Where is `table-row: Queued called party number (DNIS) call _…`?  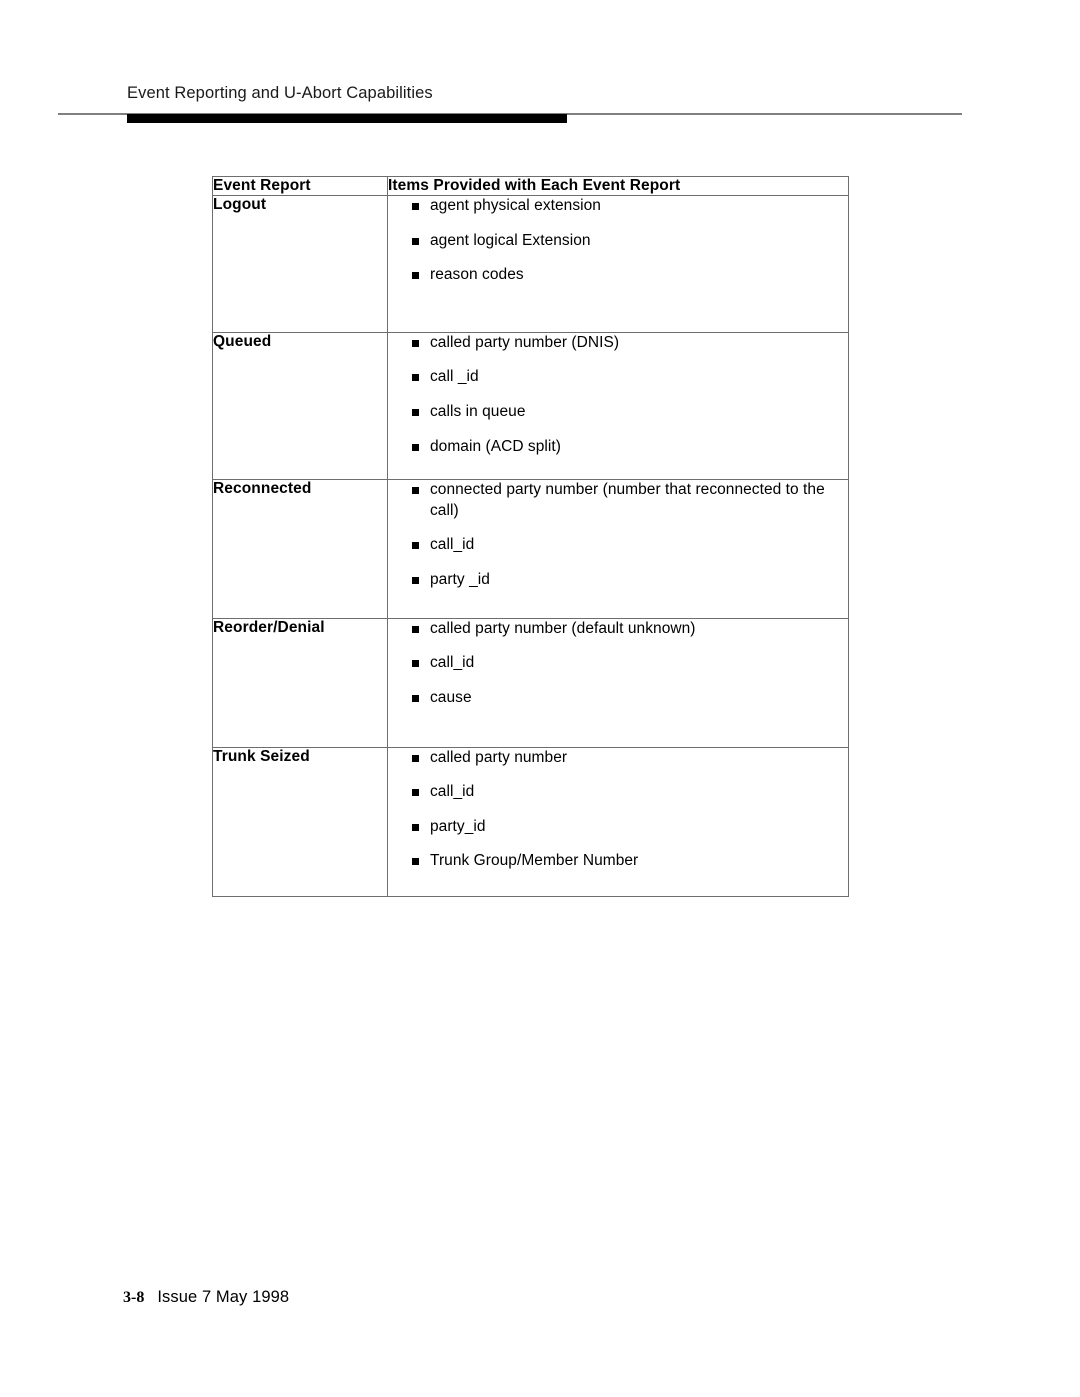 table-row: Queued called party number (DNIS) call _… is located at coordinates (530, 406).